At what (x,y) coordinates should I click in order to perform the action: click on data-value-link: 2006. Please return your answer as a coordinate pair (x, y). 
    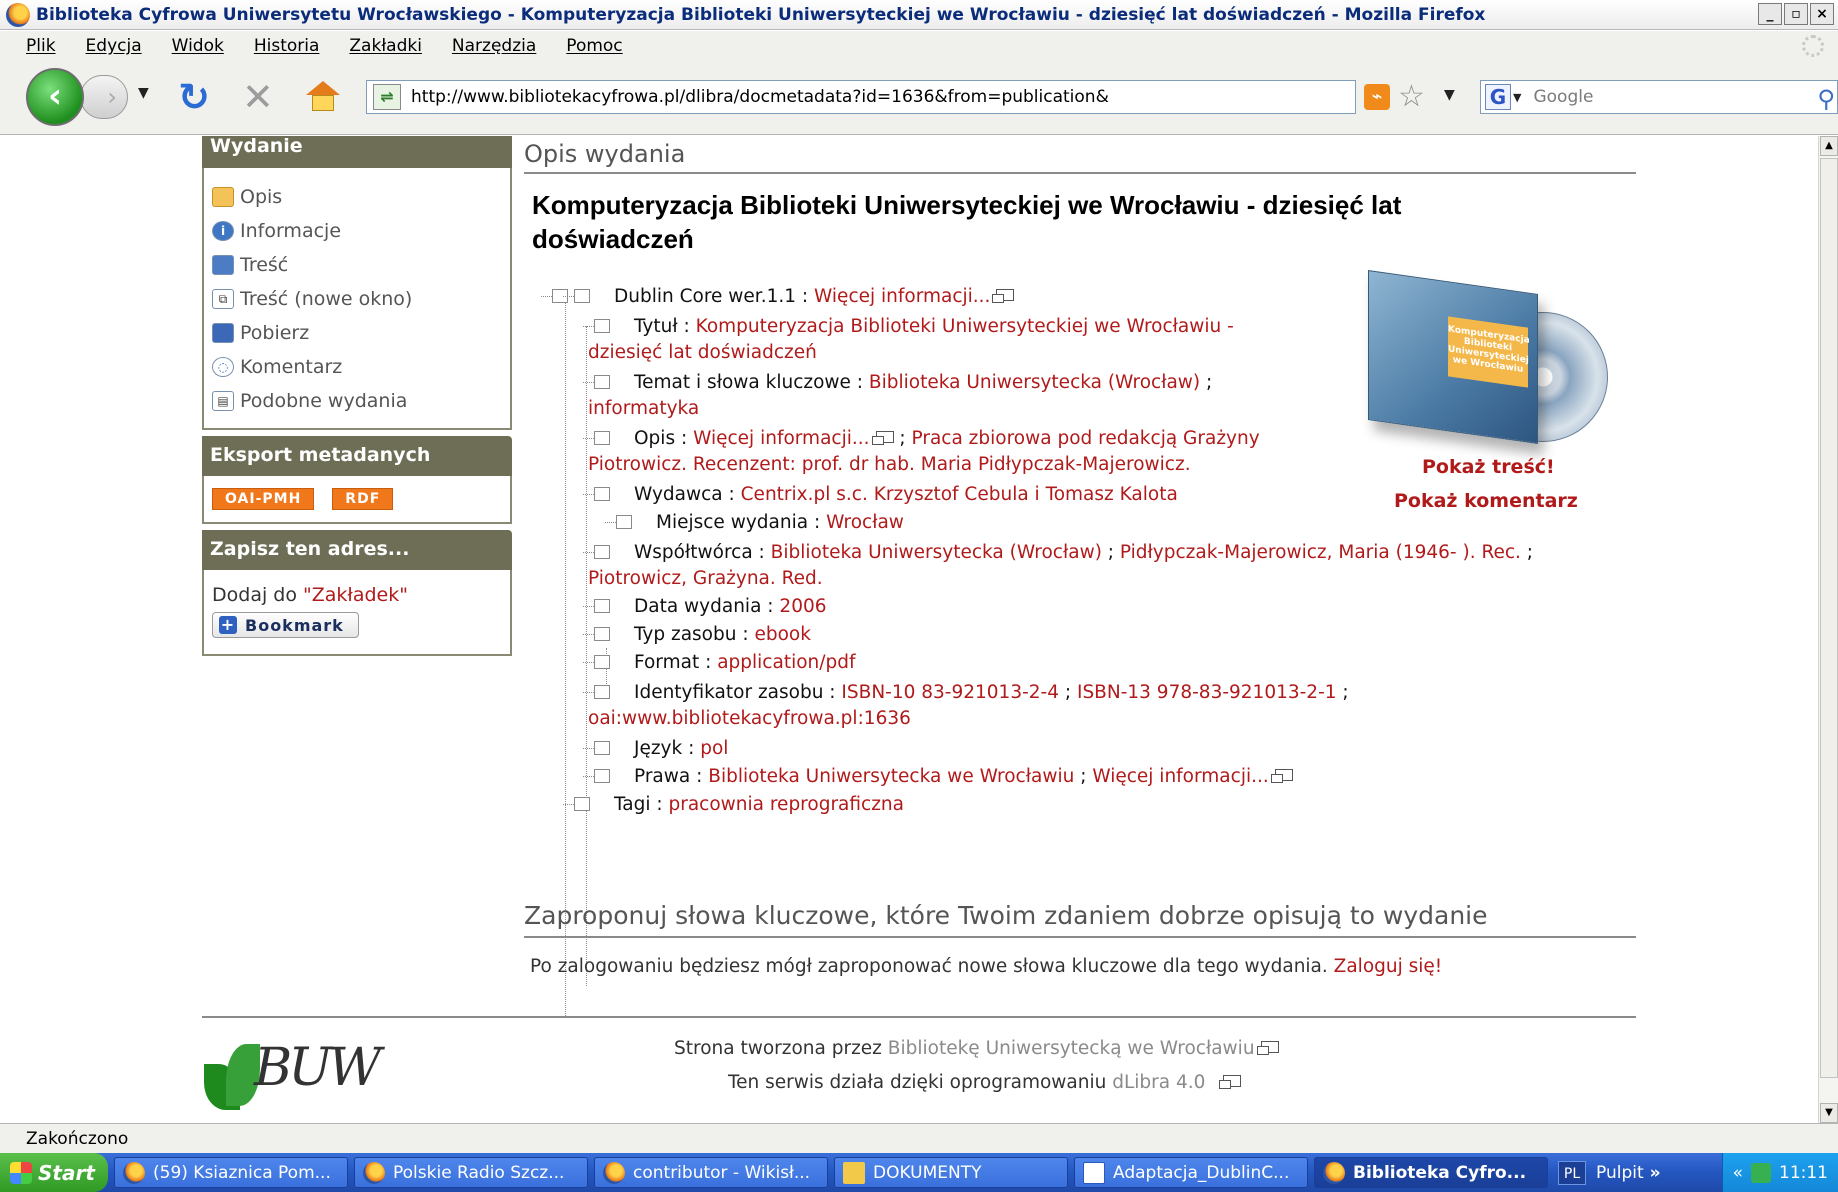
    Looking at the image, I should click on (802, 606).